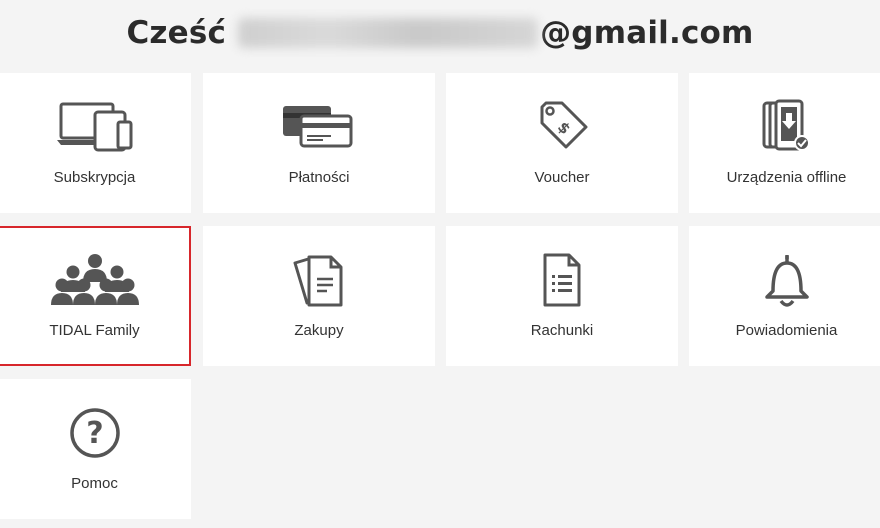 The height and width of the screenshot is (528, 880). Describe the element at coordinates (319, 280) in the screenshot. I see `documents-icon` at that location.